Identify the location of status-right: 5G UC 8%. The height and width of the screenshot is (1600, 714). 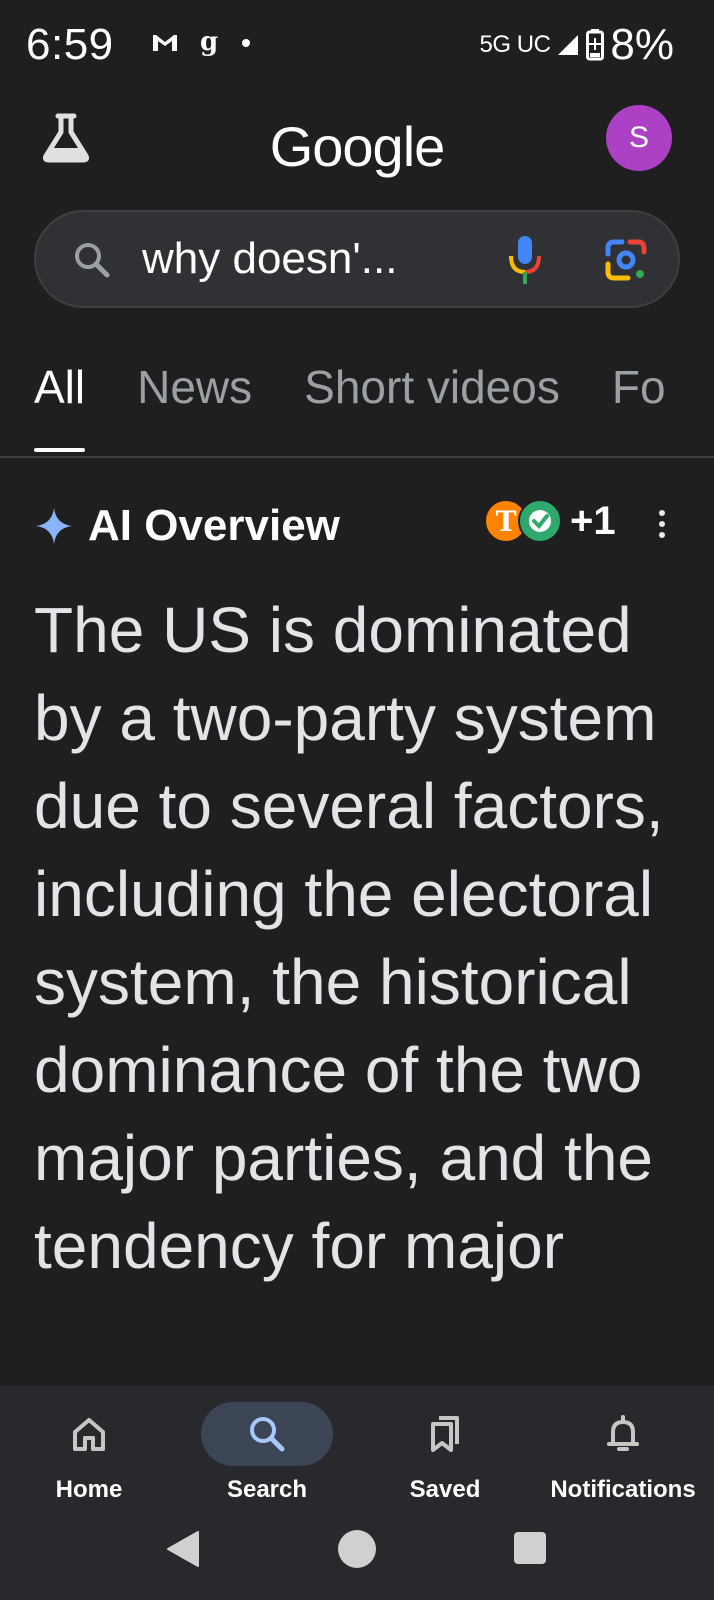
(577, 45).